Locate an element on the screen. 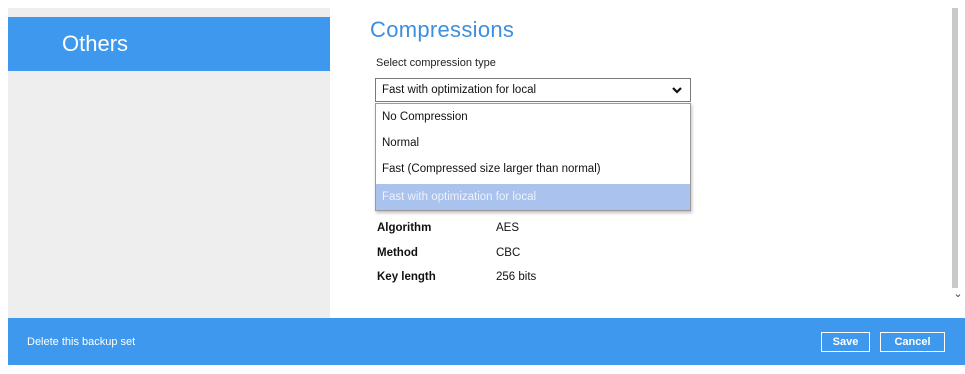 Image resolution: width=965 pixels, height=374 pixels. save-button: Save is located at coordinates (845, 342).